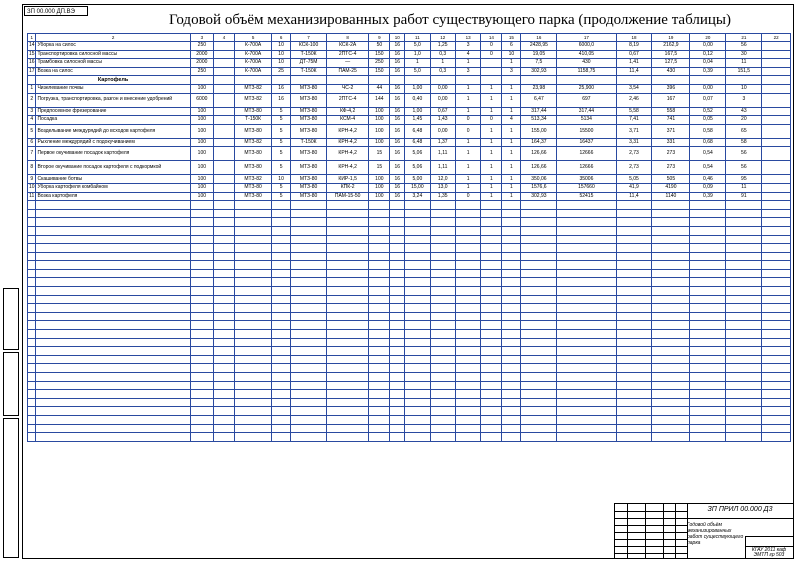  What do you see at coordinates (744, 37) in the screenshot?
I see `column-number: 21` at bounding box center [744, 37].